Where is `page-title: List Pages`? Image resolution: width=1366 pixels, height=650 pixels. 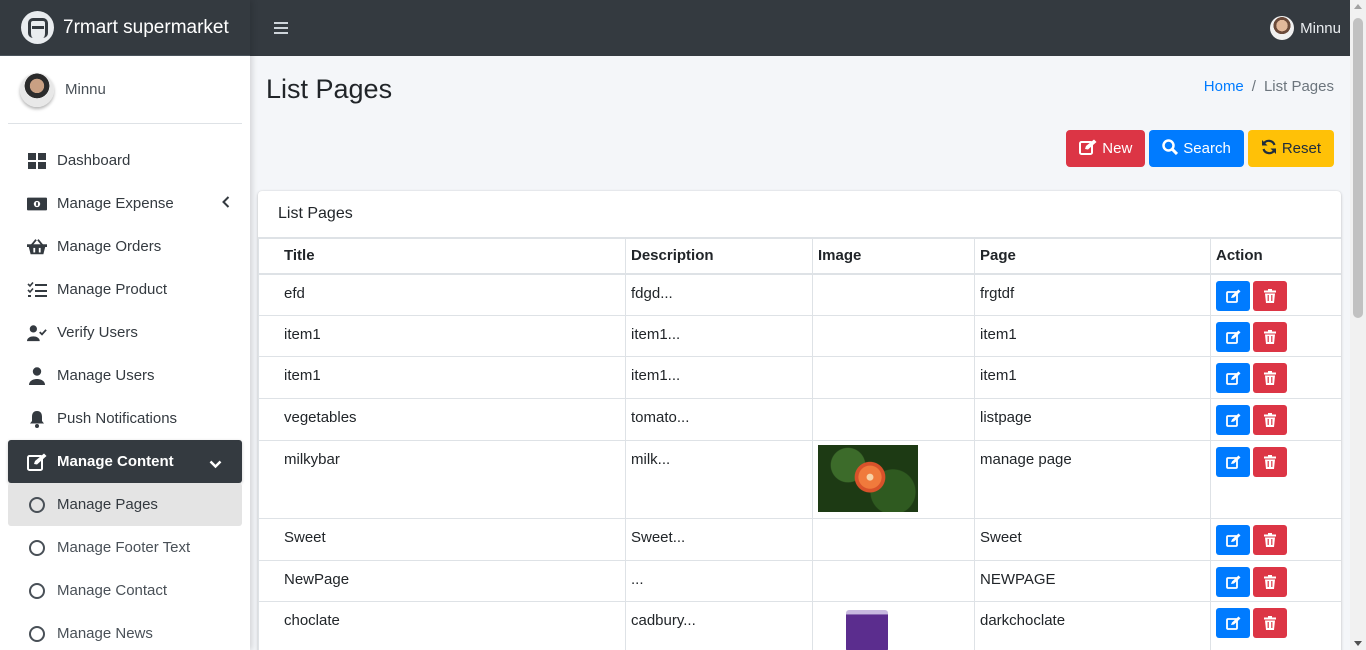 page-title: List Pages is located at coordinates (329, 89).